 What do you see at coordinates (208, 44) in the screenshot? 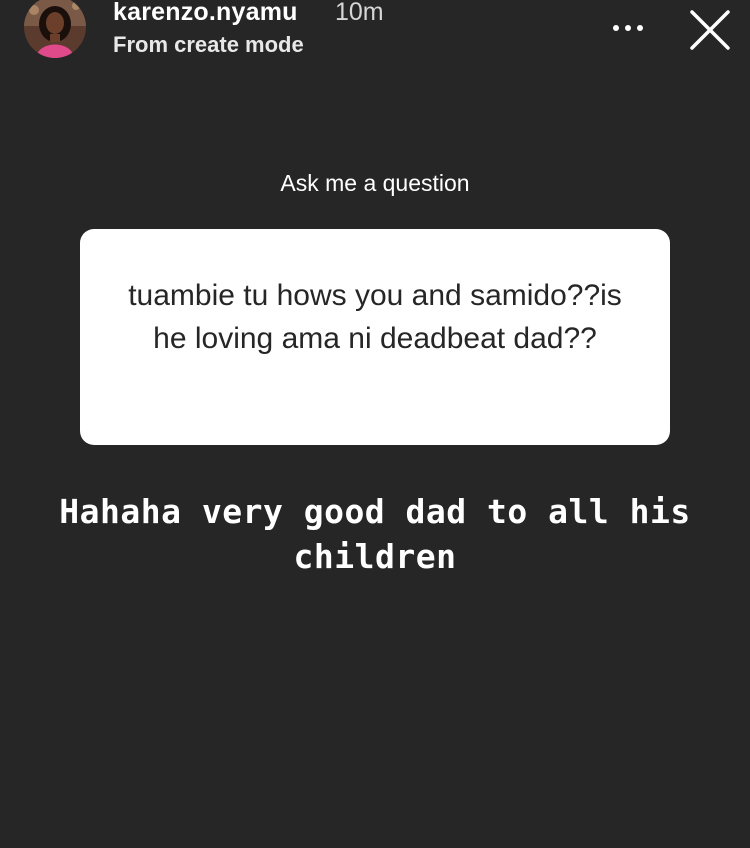
I see `story-subtitle: From create mode` at bounding box center [208, 44].